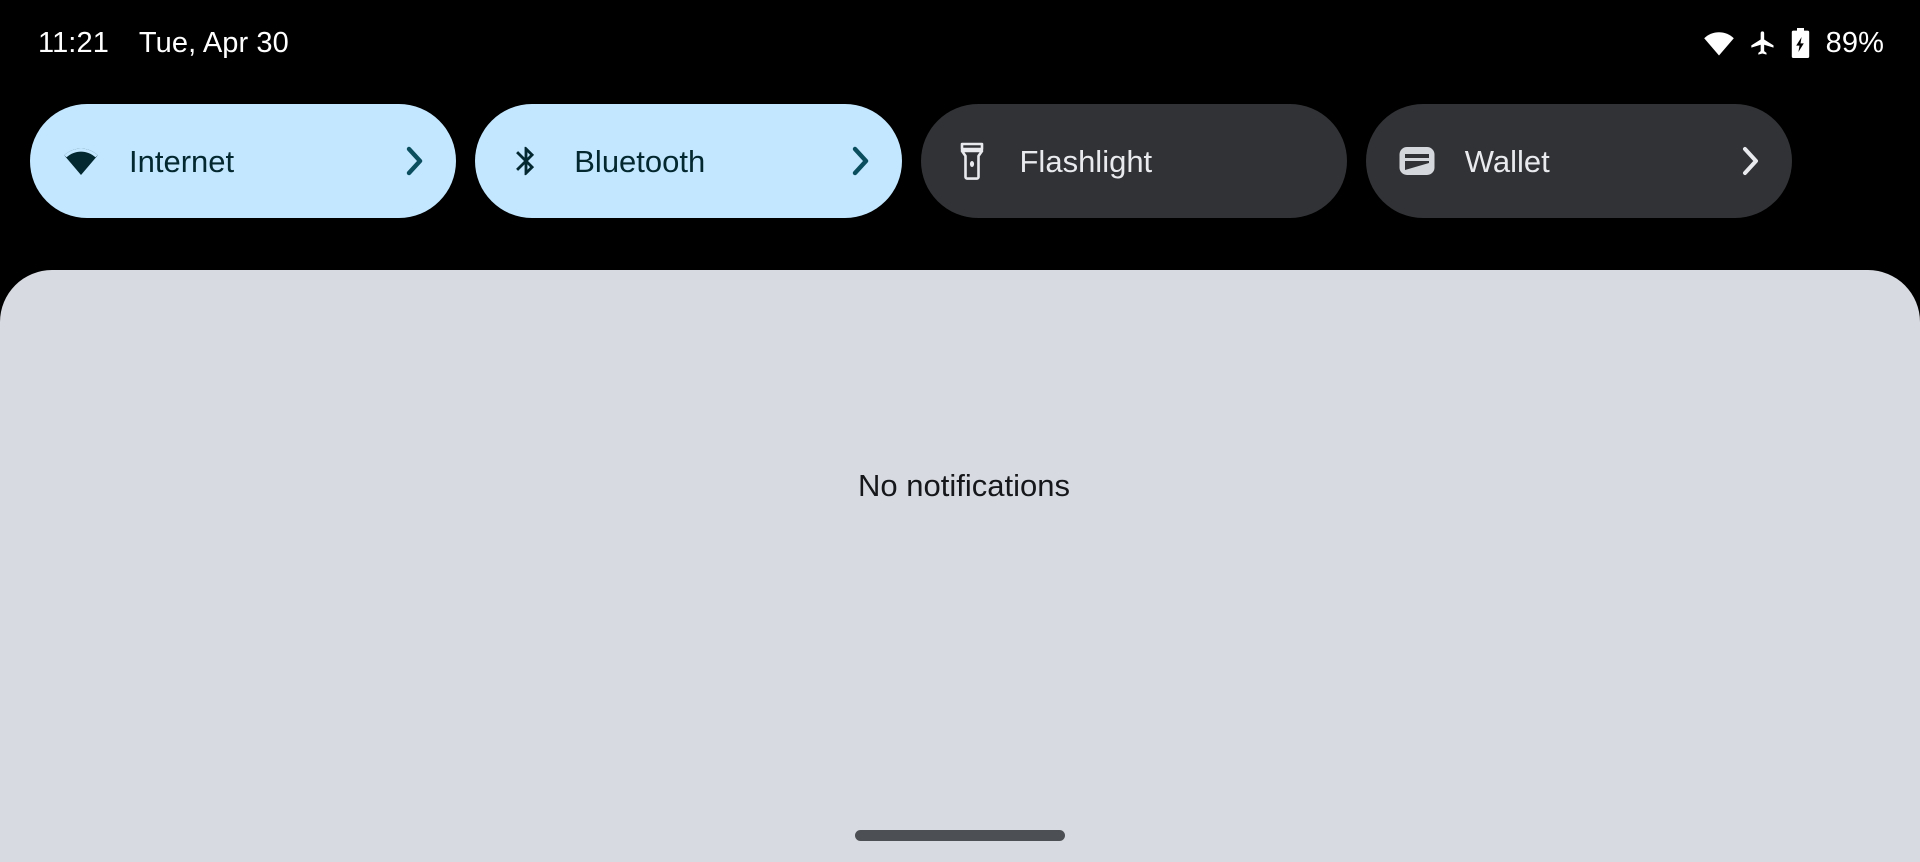 Image resolution: width=1920 pixels, height=862 pixels. I want to click on qs-tile-label: Flashlight, so click(1086, 161).